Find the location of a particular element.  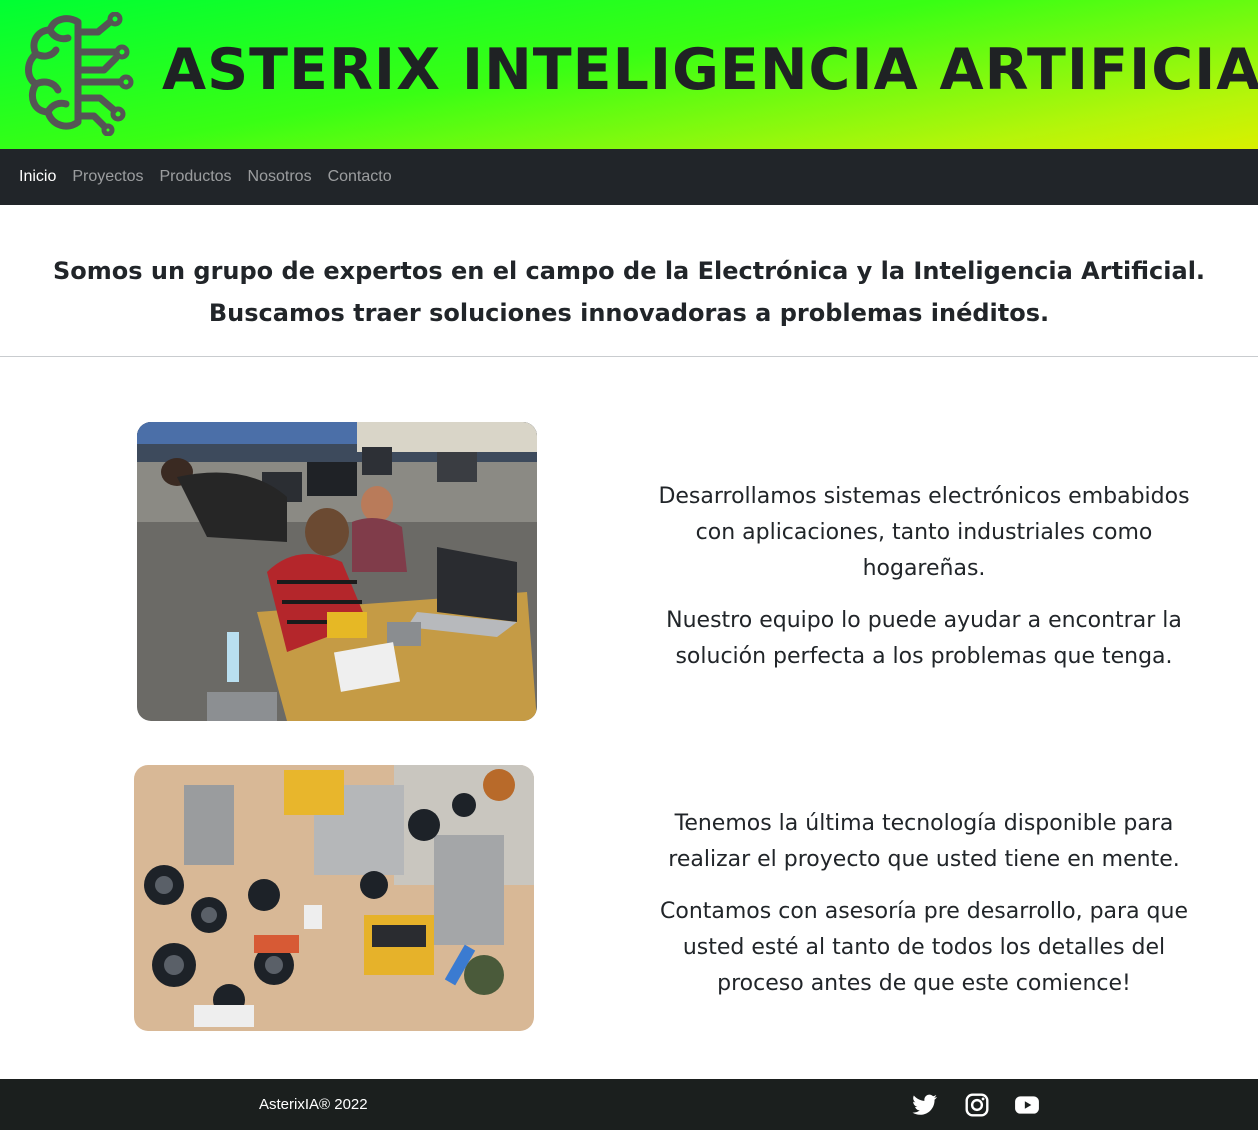

site-title: ASTERIX INTELIGENCIA ARTIFICIAL is located at coordinates (710, 70).